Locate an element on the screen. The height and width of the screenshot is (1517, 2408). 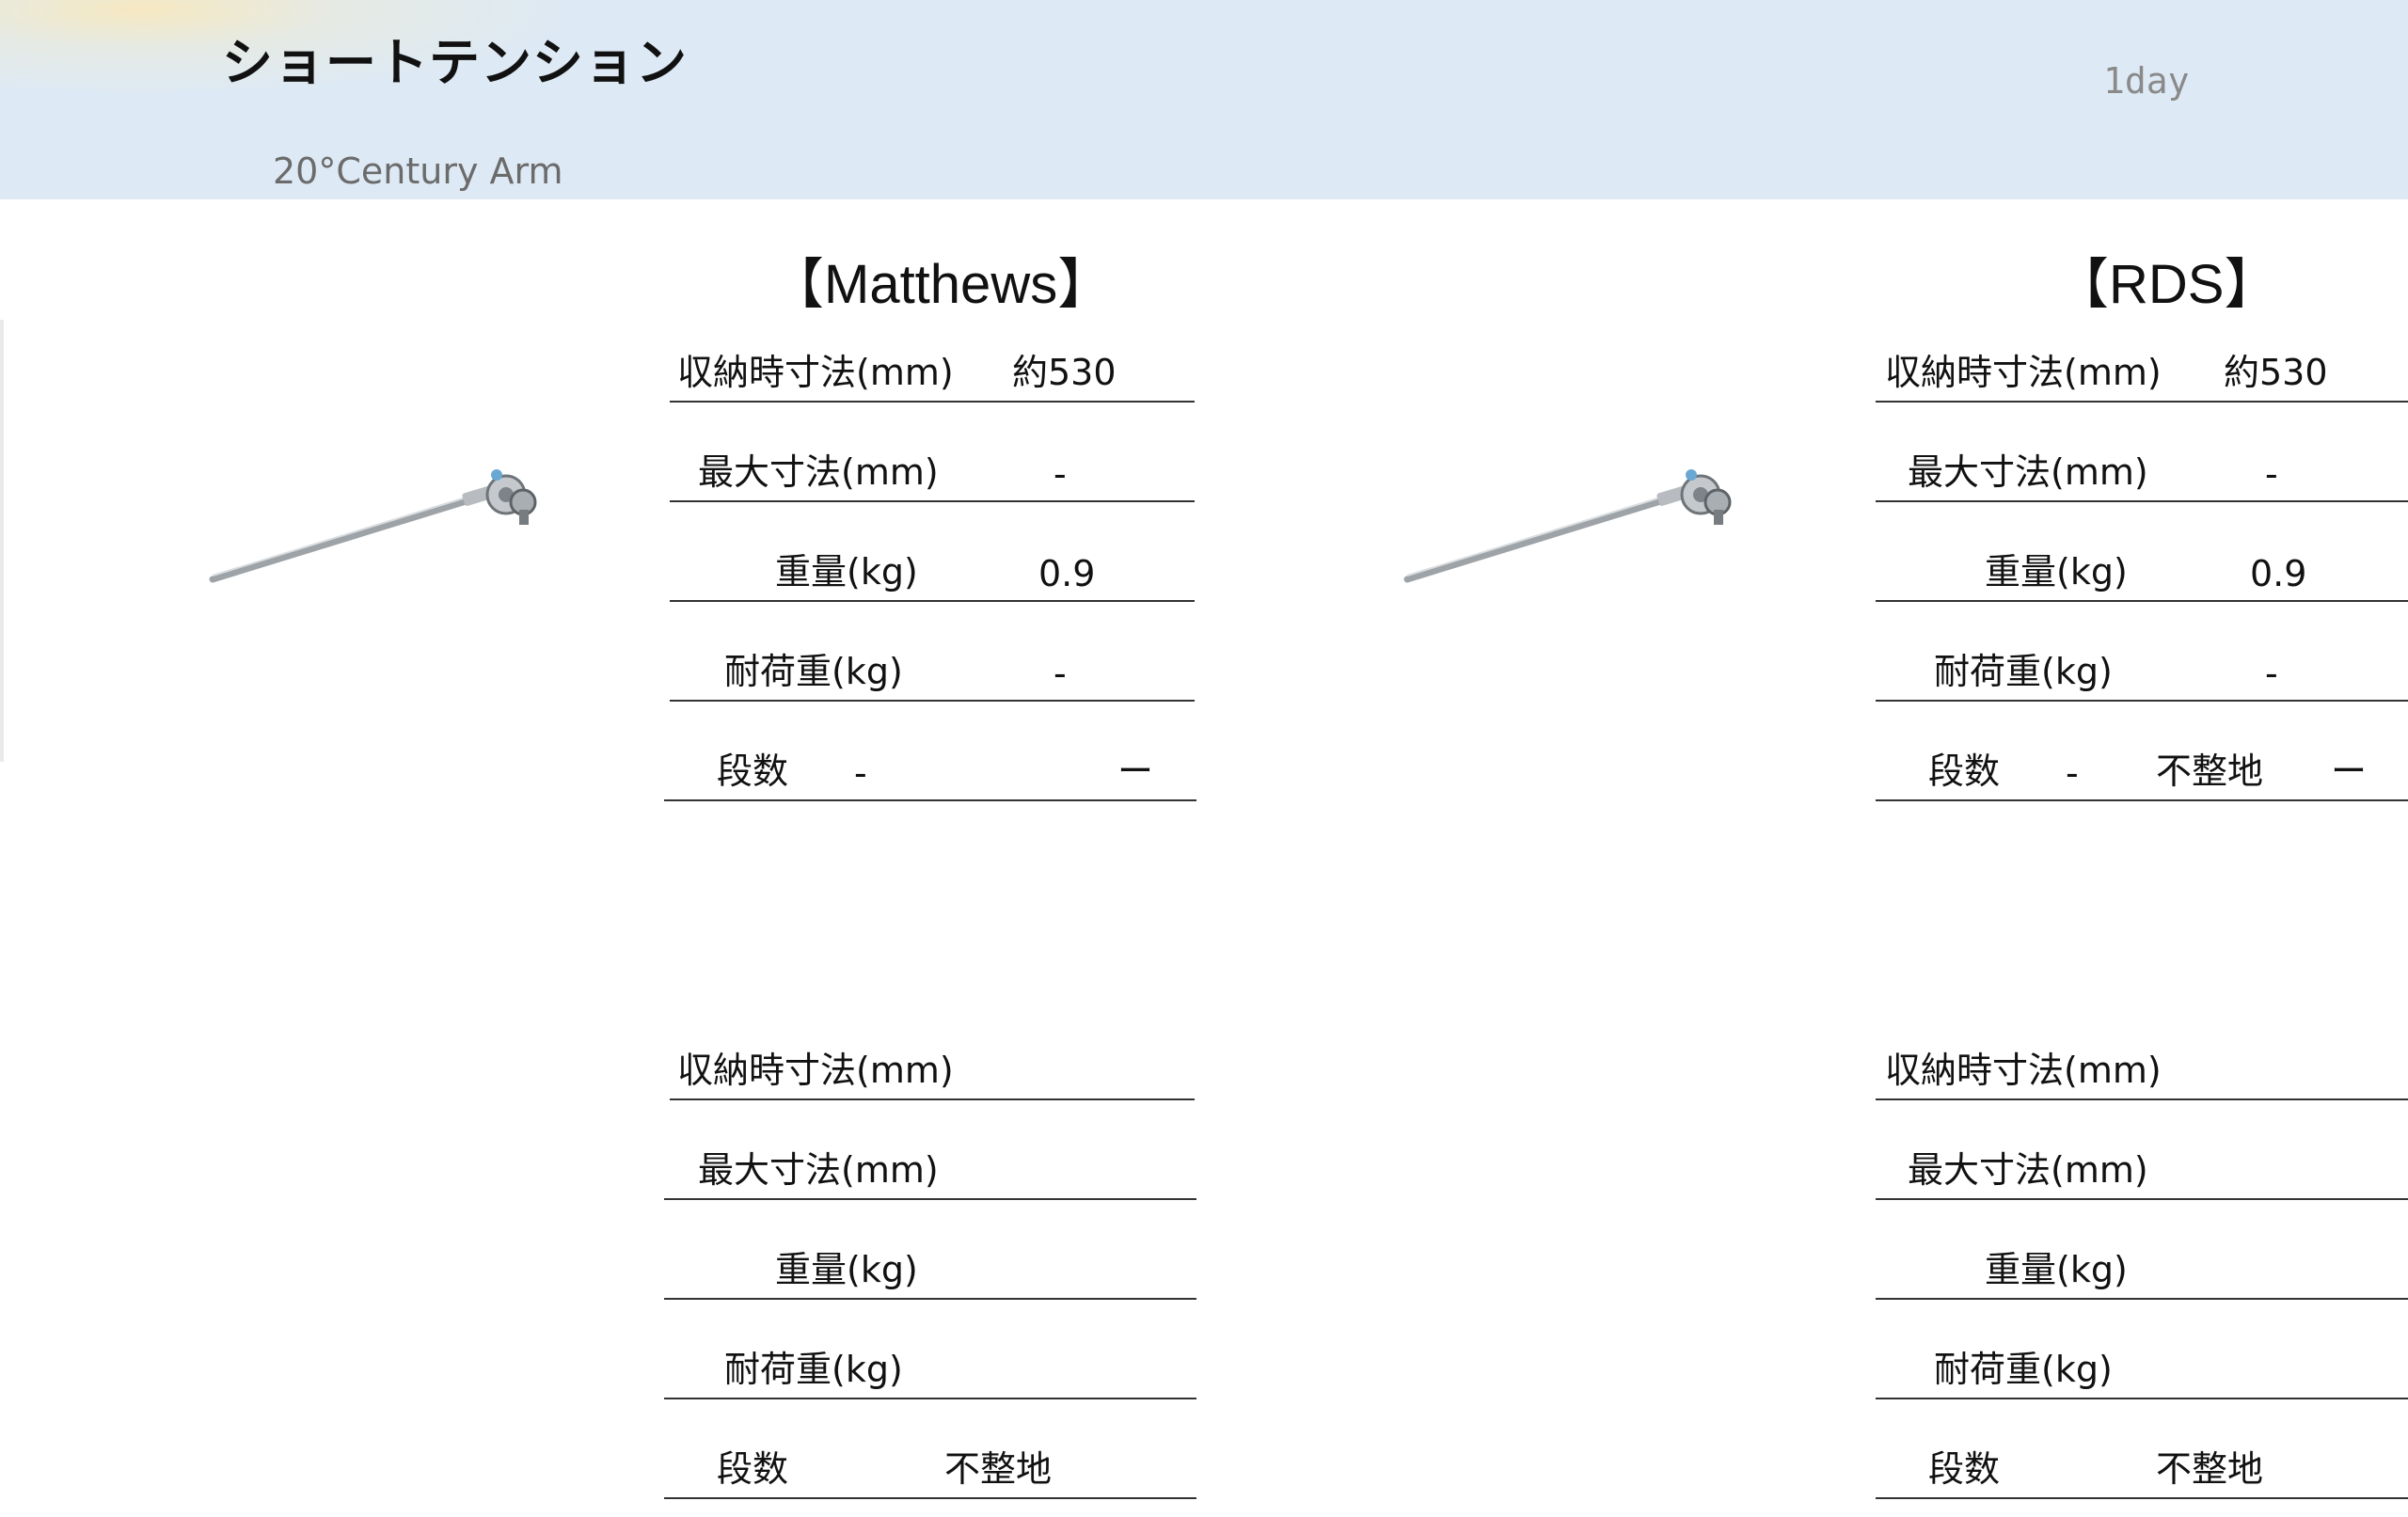
rental-unit: 1day is located at coordinates (2146, 81).